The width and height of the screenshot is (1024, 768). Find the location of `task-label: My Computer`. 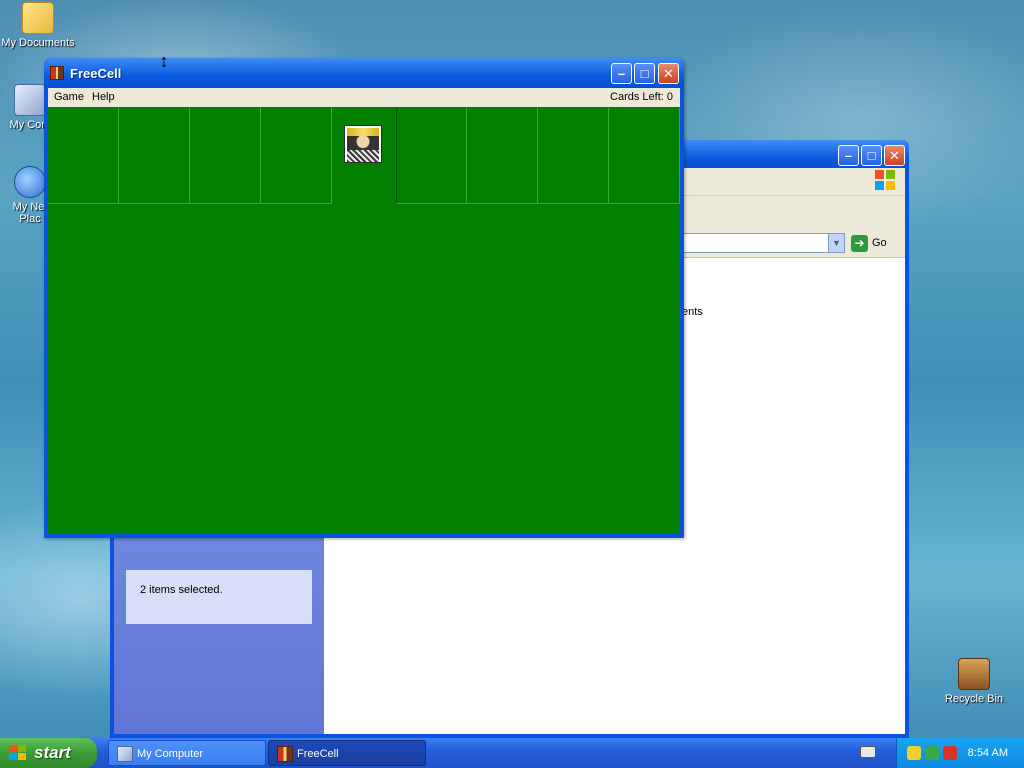

task-label: My Computer is located at coordinates (170, 754).